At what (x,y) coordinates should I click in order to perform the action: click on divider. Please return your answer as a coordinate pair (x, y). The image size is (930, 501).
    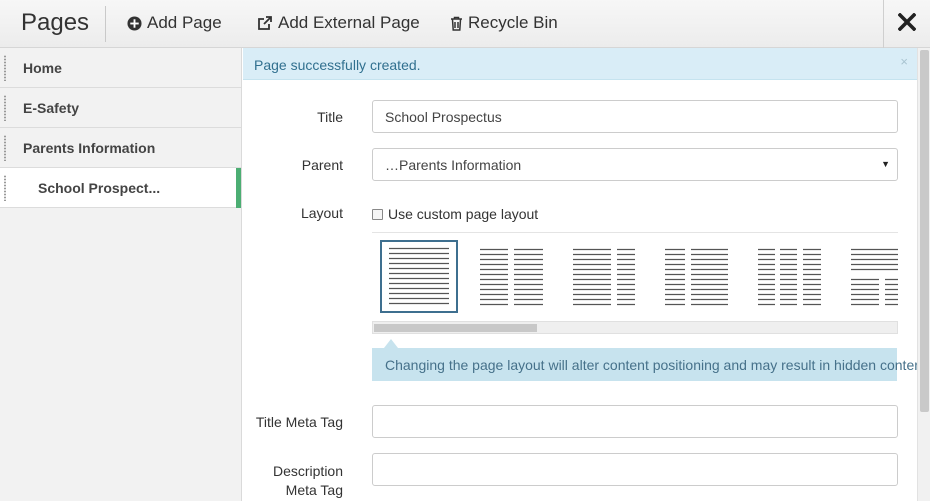
    Looking at the image, I should click on (635, 232).